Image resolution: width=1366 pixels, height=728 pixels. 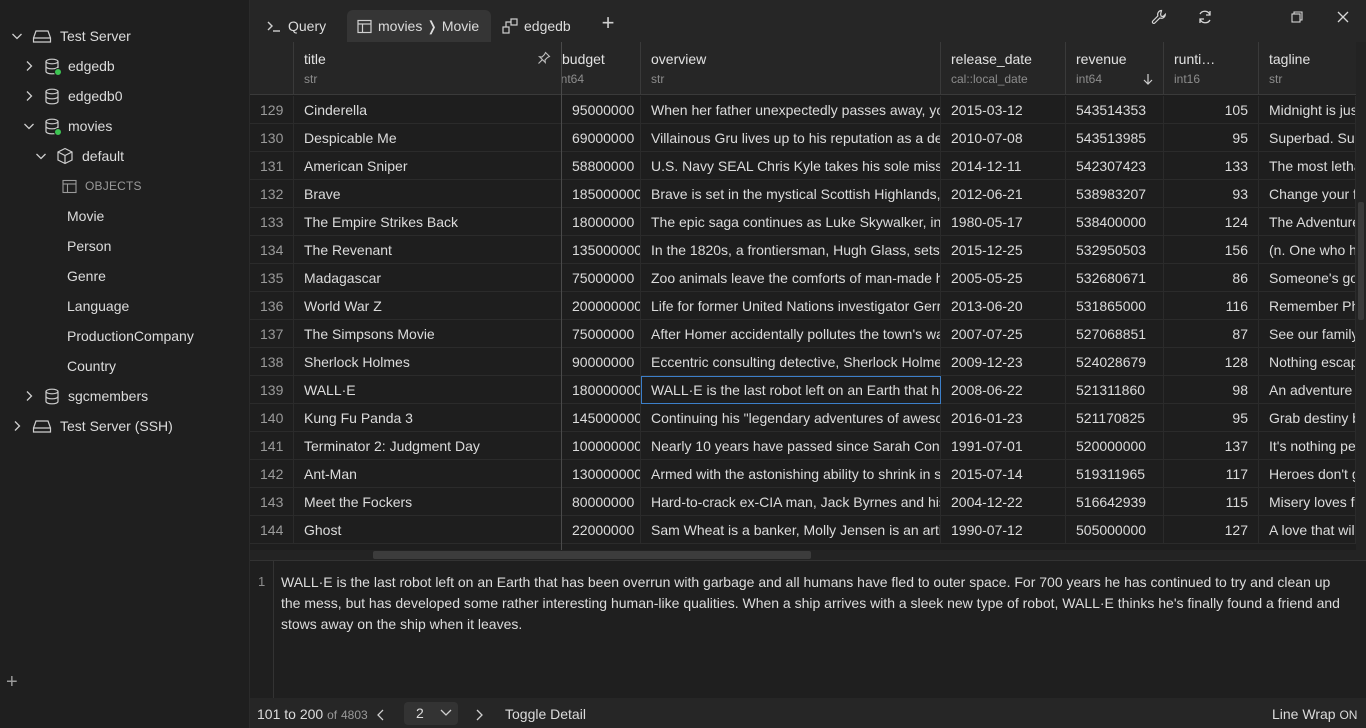 What do you see at coordinates (1115, 418) in the screenshot?
I see `cell-revenue: 521170825` at bounding box center [1115, 418].